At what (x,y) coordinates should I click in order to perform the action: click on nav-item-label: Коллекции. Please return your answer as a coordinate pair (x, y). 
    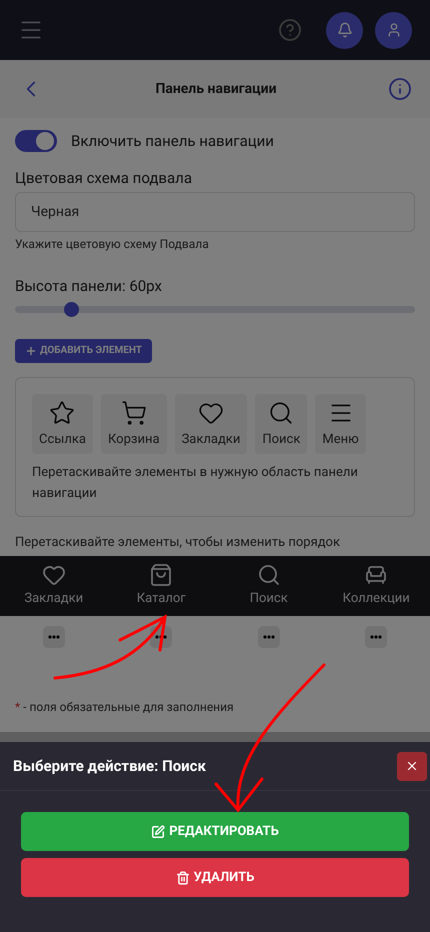
    Looking at the image, I should click on (376, 599).